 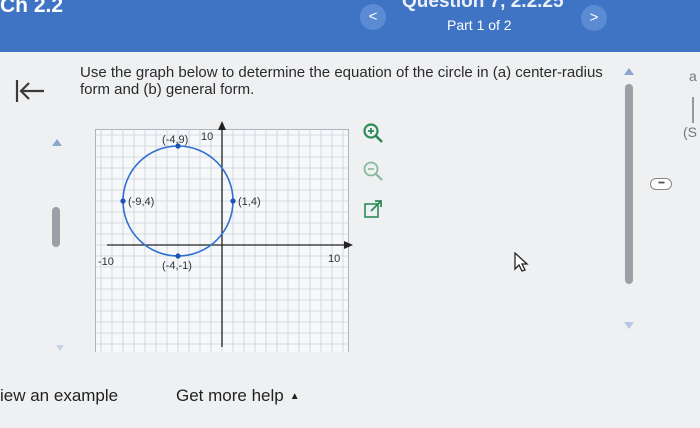 I want to click on right-panel-fragment-top: a, so click(x=693, y=76).